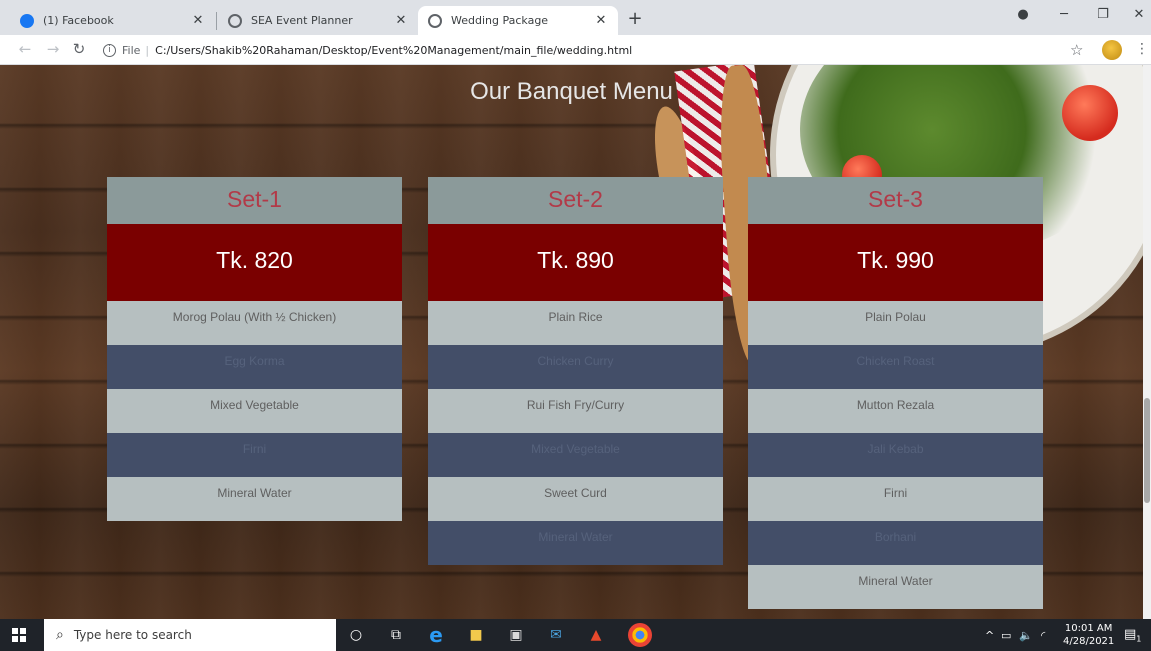 This screenshot has height=651, width=1151. I want to click on file-explorer-icon: ■, so click(476, 635).